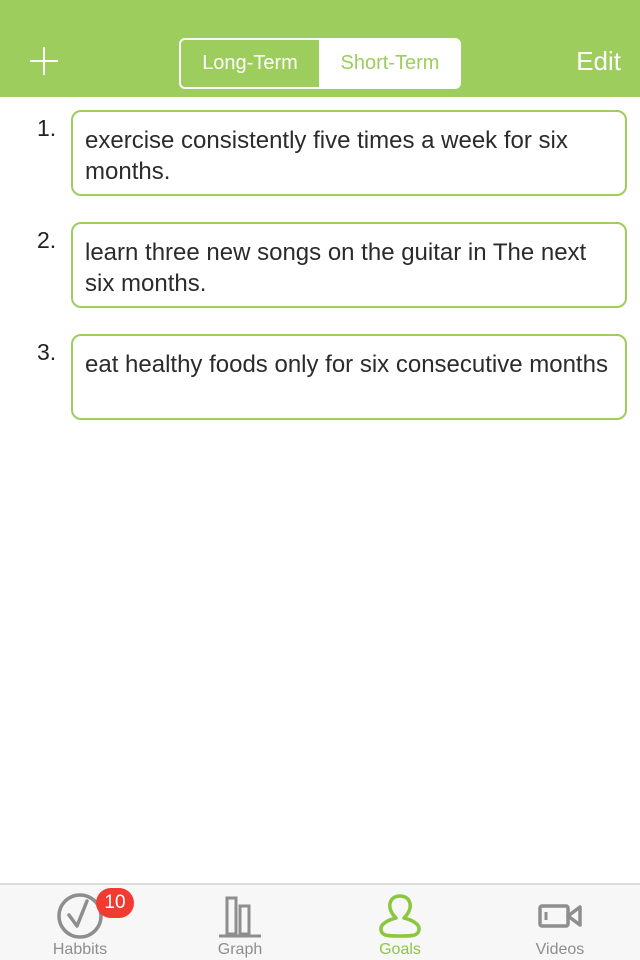  What do you see at coordinates (251, 63) in the screenshot?
I see `segment-long-term: Long-Term` at bounding box center [251, 63].